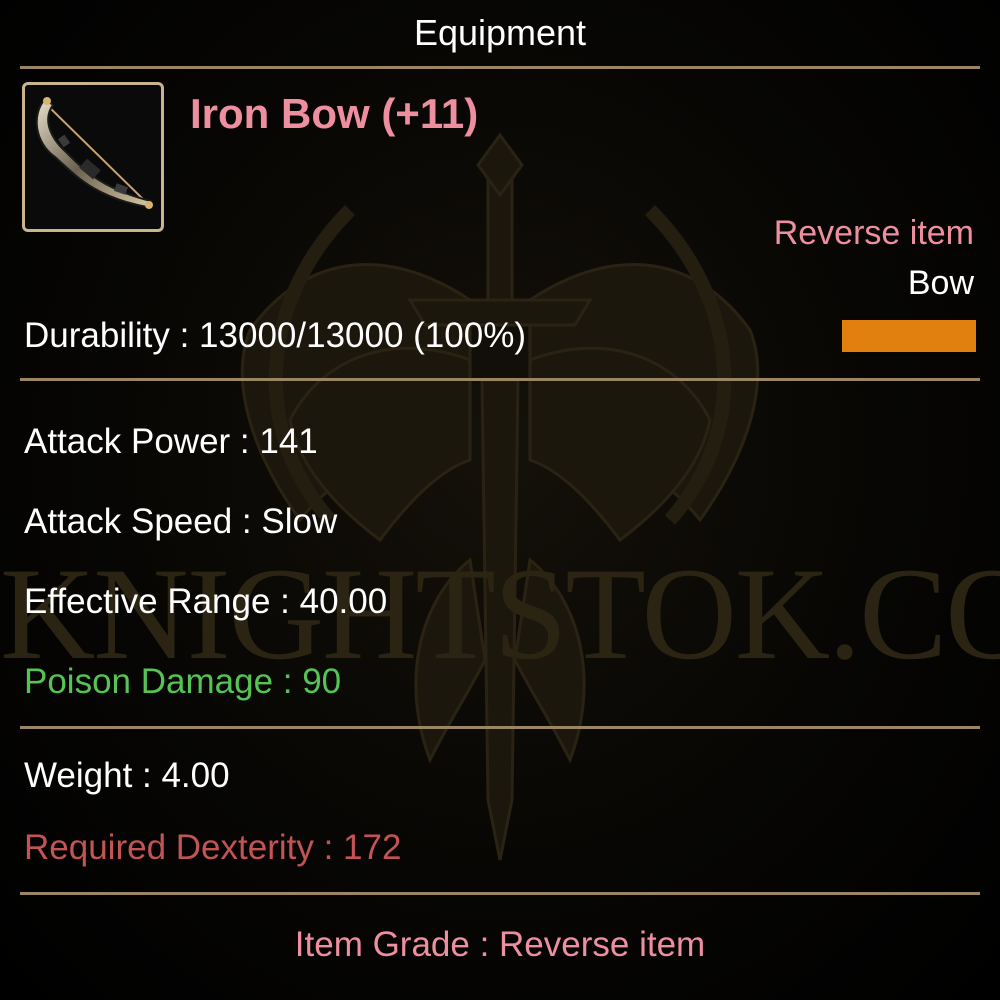  Describe the element at coordinates (500, 893) in the screenshot. I see `divider-bottom` at that location.